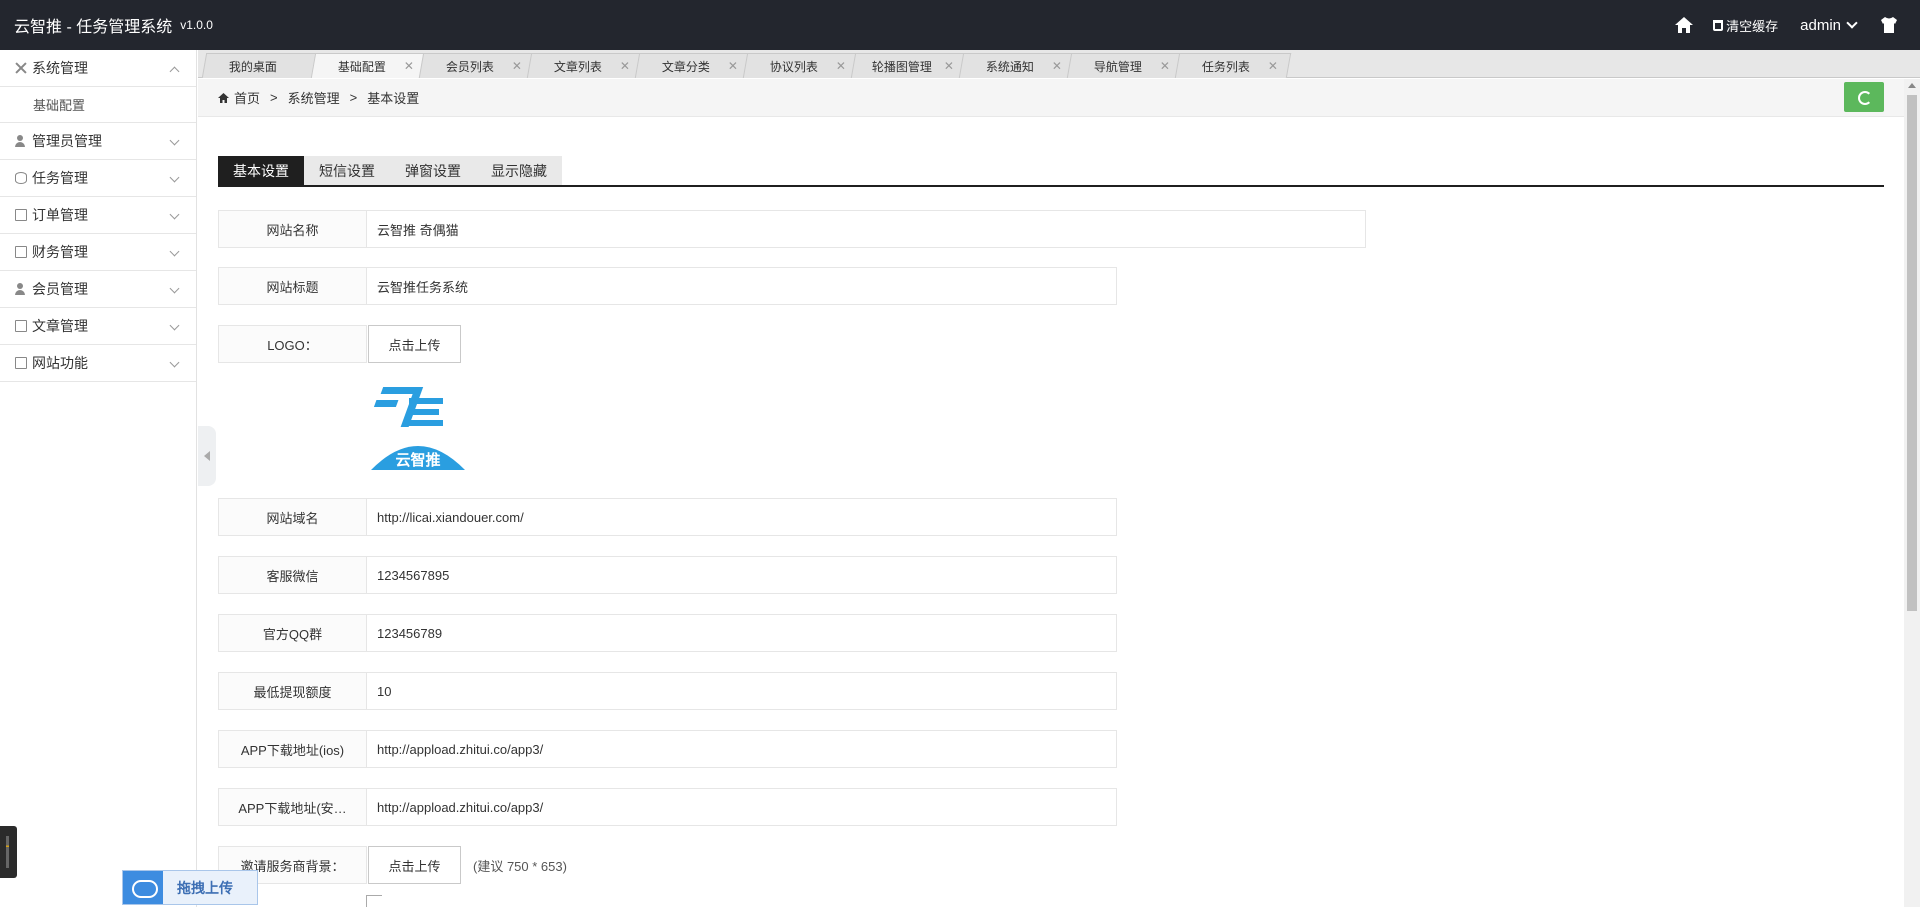 The width and height of the screenshot is (1920, 907). I want to click on tab-label: 协议列表, so click(793, 66).